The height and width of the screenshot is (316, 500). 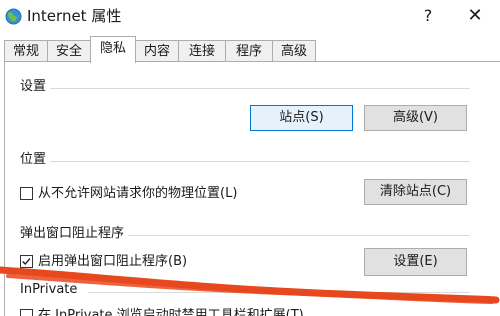 What do you see at coordinates (260, 161) in the screenshot?
I see `location-divider` at bounding box center [260, 161].